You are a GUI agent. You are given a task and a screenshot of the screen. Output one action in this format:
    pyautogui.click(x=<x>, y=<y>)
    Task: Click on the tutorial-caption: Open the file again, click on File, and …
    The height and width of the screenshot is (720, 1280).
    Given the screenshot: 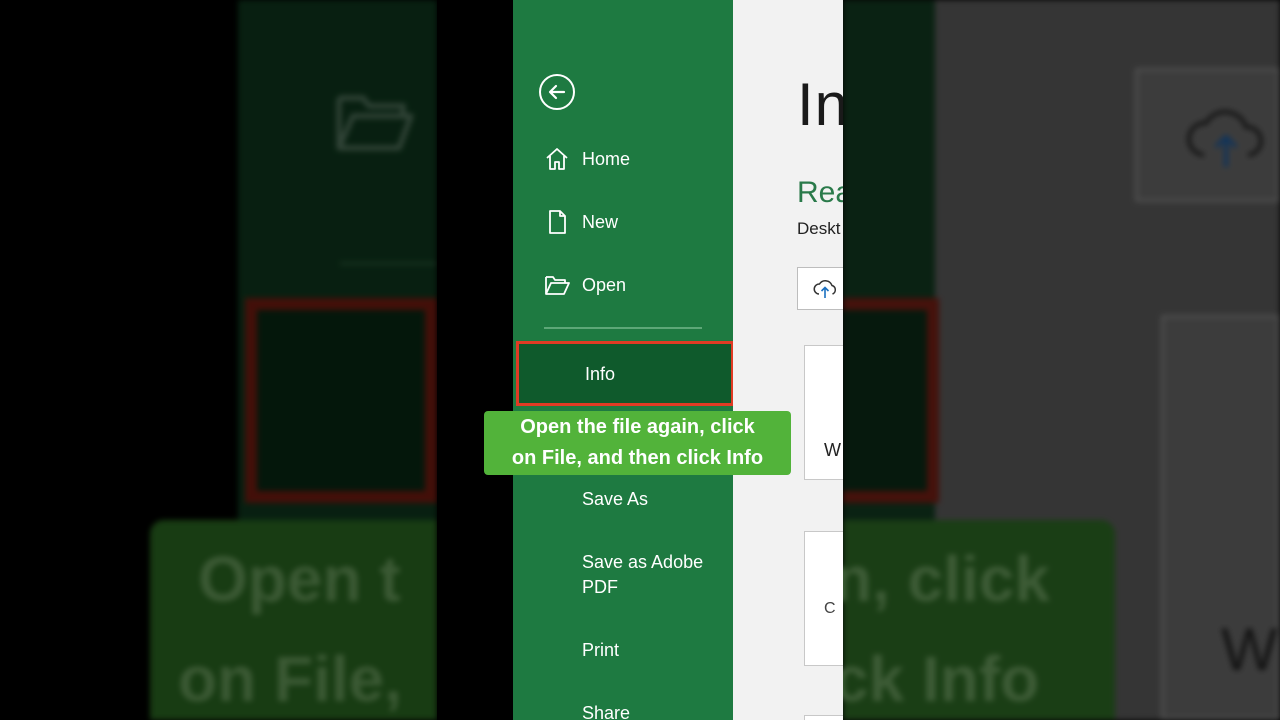 What is the action you would take?
    pyautogui.click(x=637, y=443)
    